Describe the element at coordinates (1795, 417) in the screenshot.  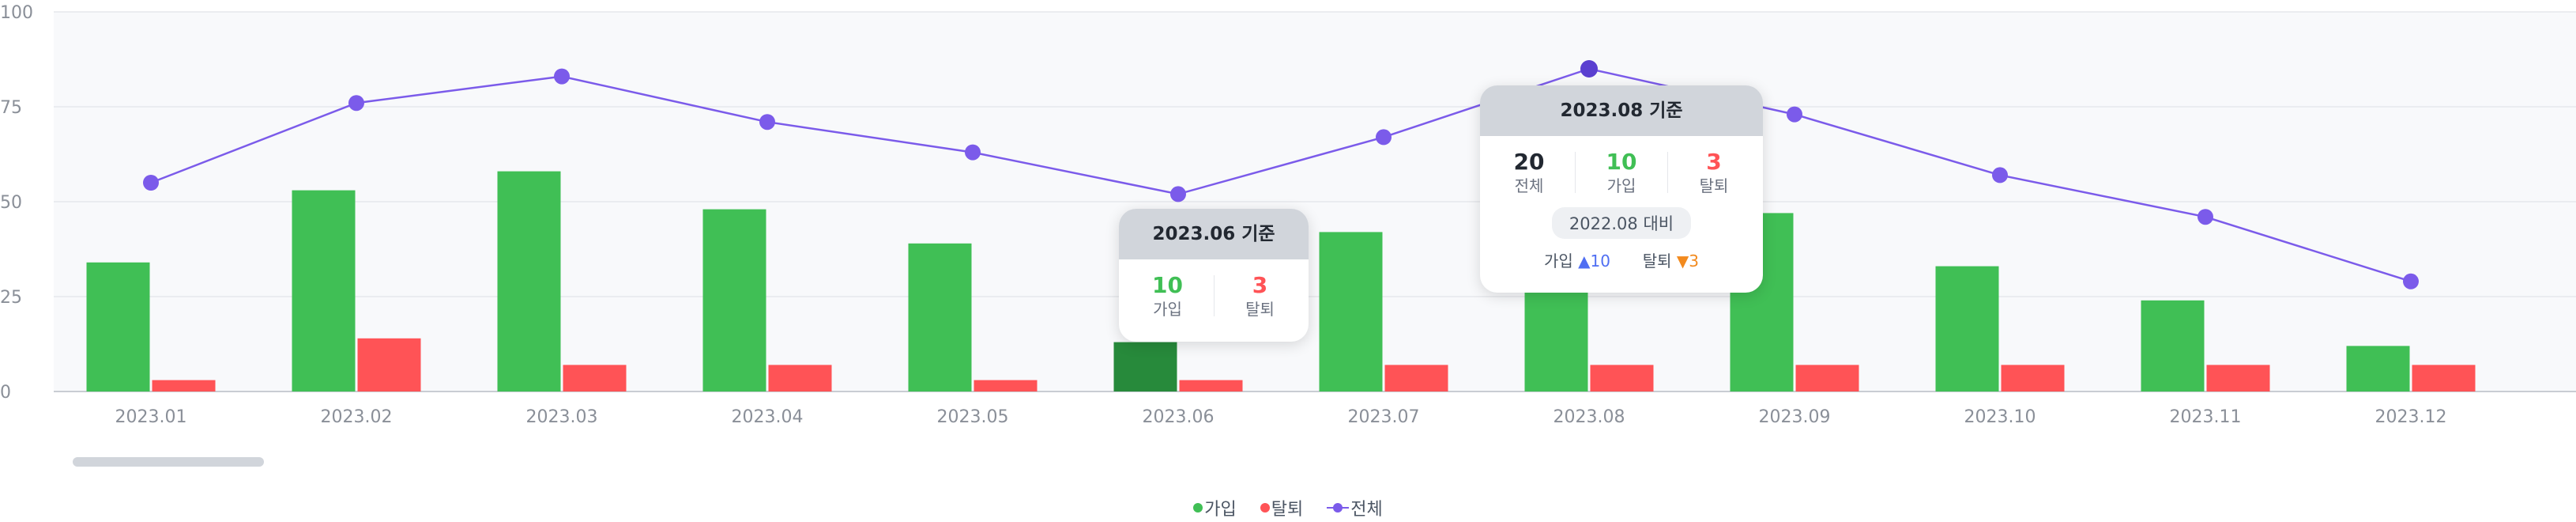
I see `x-tick-label: 2023.09` at that location.